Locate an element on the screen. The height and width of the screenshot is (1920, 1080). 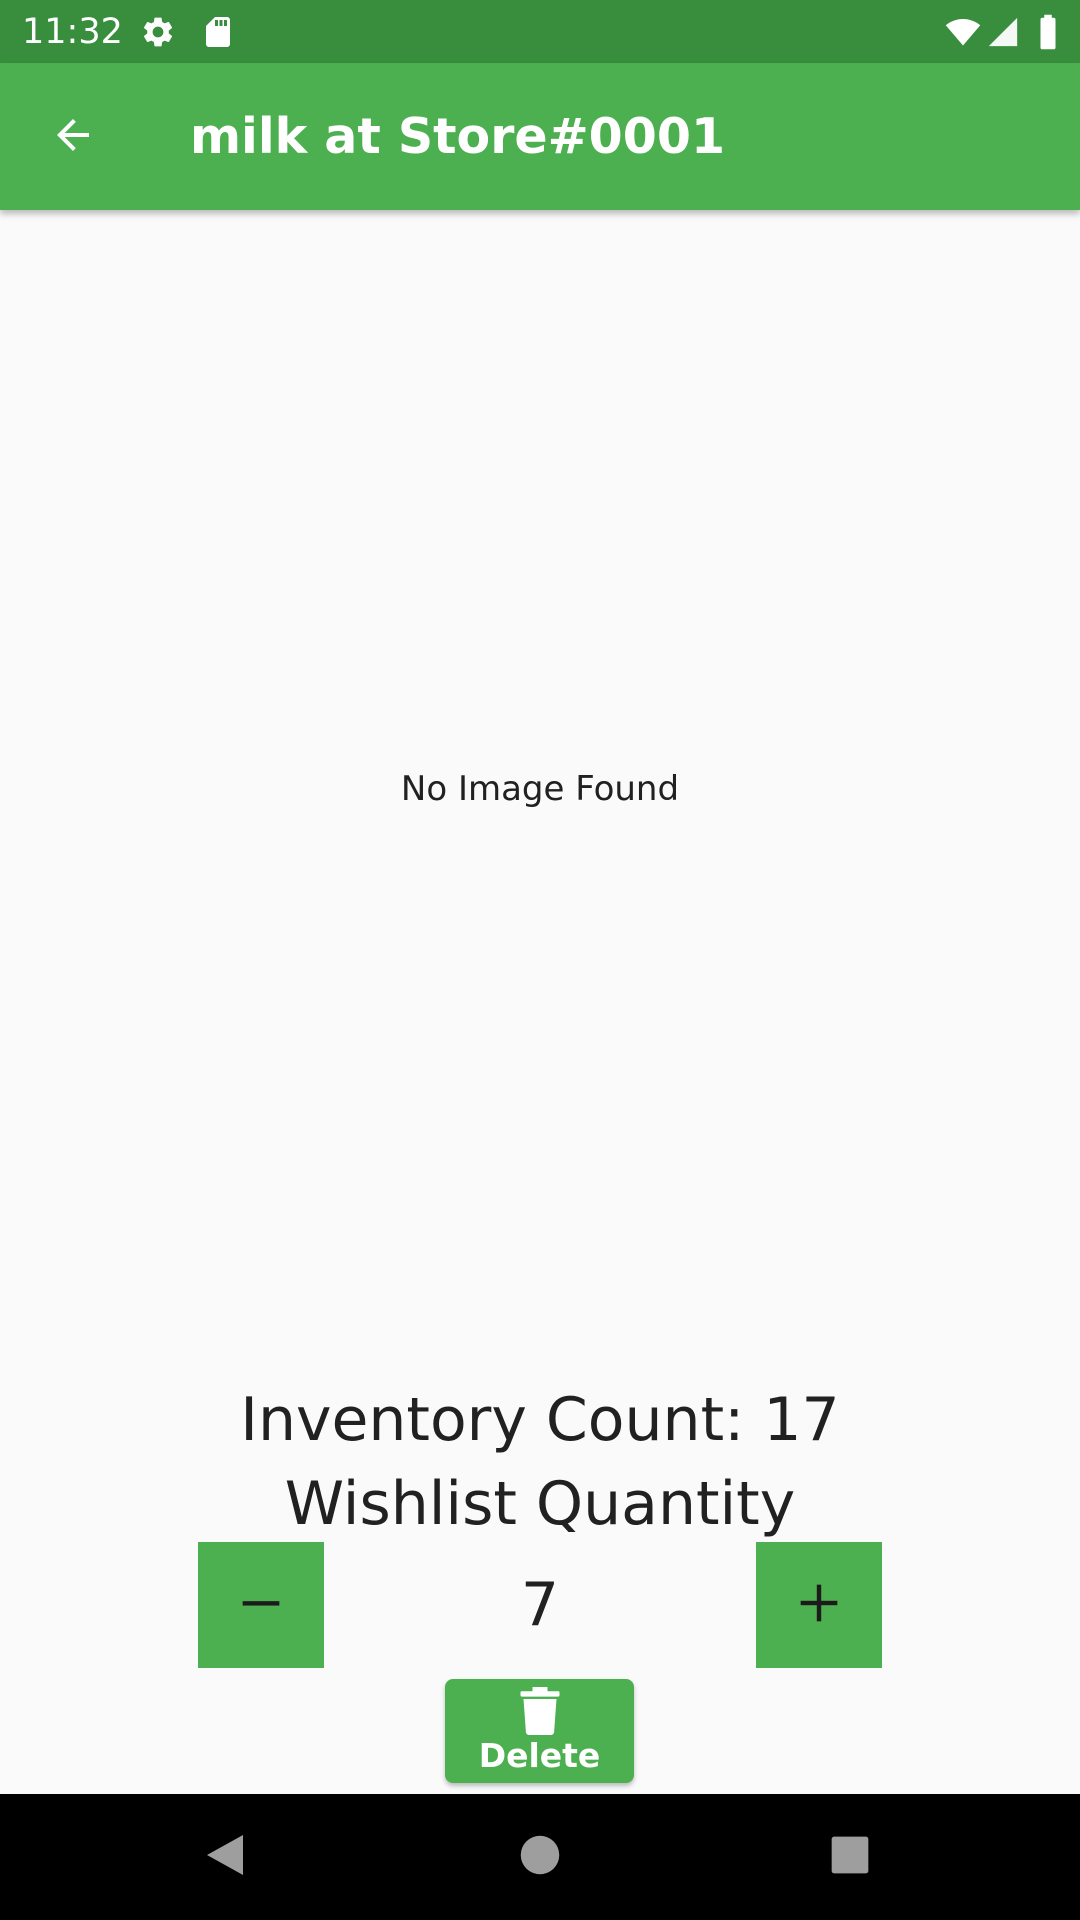
app-bar: milk at Store#0001 is located at coordinates (540, 136).